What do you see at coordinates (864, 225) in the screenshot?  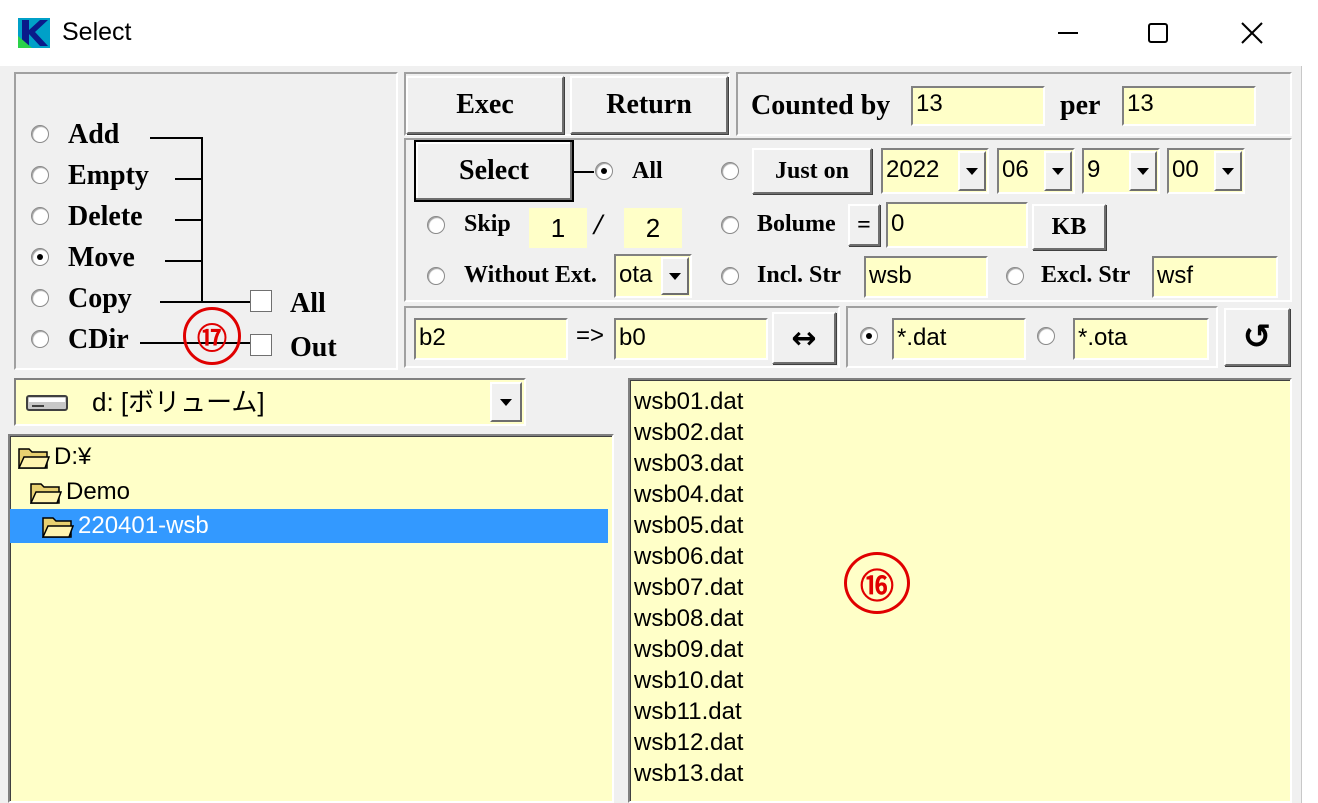 I see `bolume-operator-button: =` at bounding box center [864, 225].